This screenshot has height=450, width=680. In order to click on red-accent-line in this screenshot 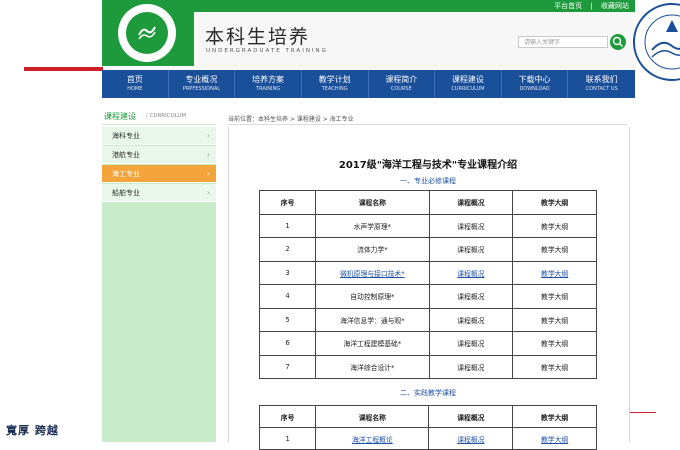, I will do `click(63, 69)`.